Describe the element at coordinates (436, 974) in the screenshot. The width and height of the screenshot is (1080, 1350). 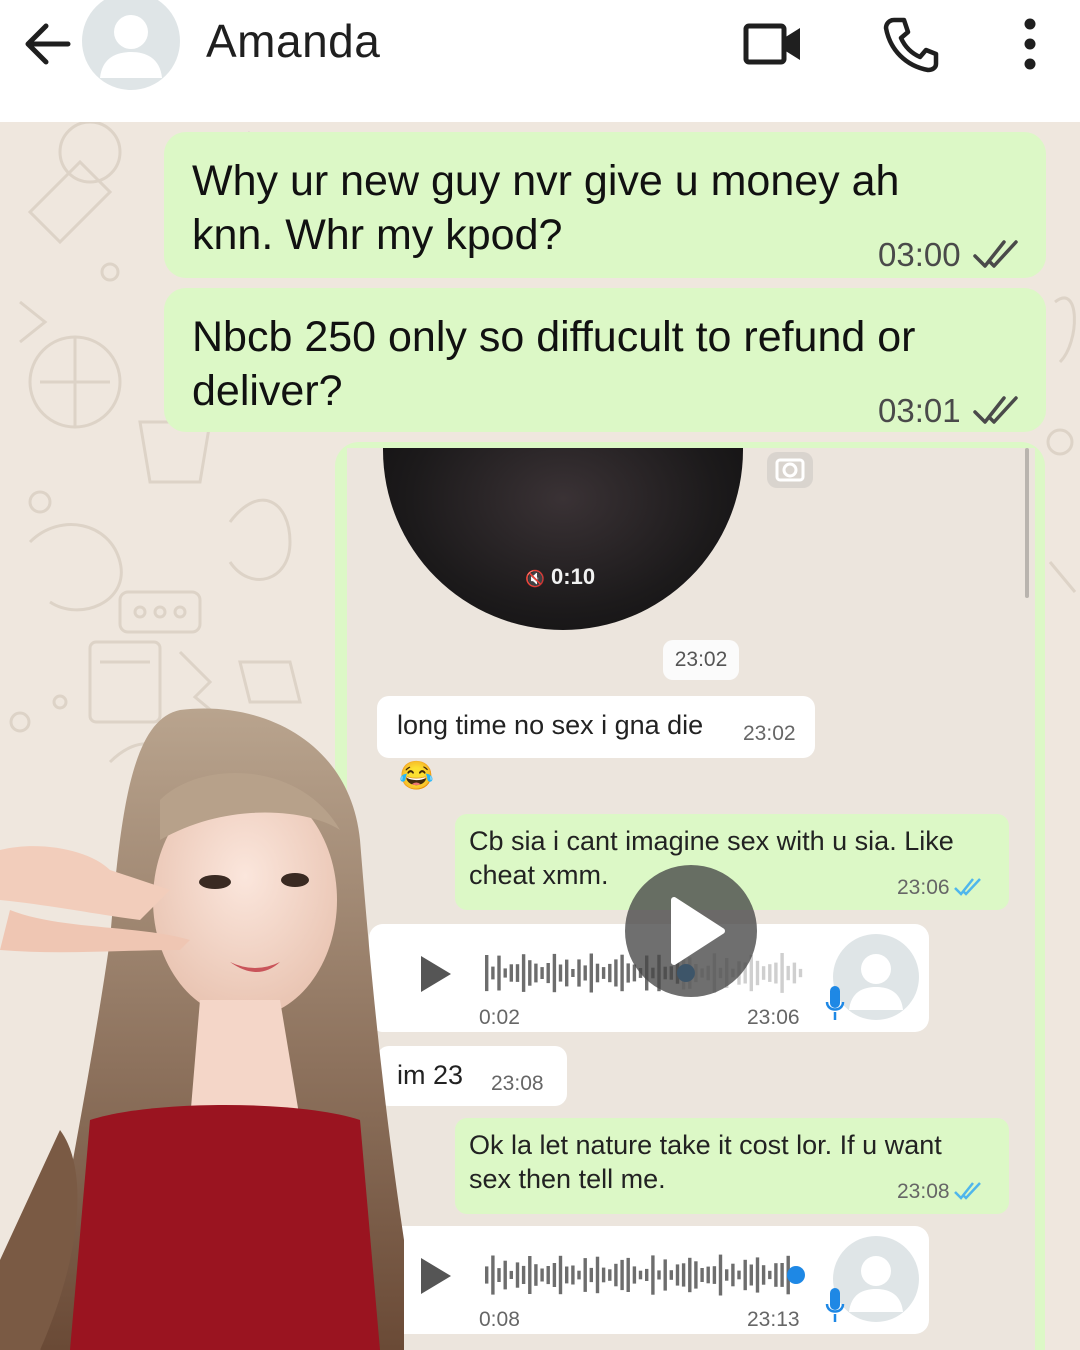
I see `play-icon` at that location.